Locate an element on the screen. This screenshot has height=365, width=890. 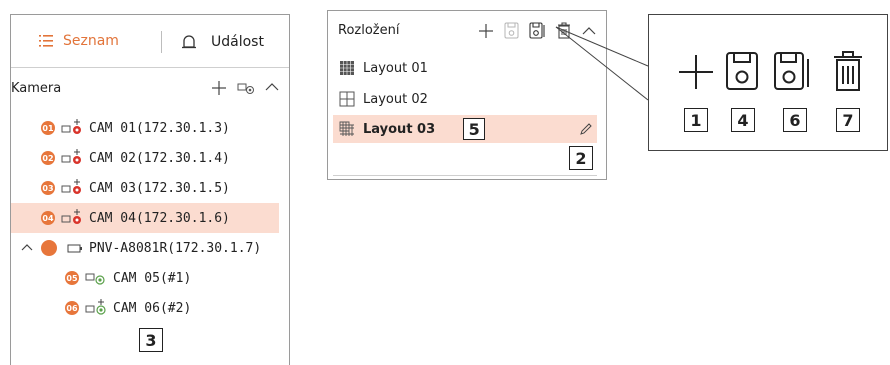
toolbar-zoom-detail: 1 4 6 7 is located at coordinates (768, 82).